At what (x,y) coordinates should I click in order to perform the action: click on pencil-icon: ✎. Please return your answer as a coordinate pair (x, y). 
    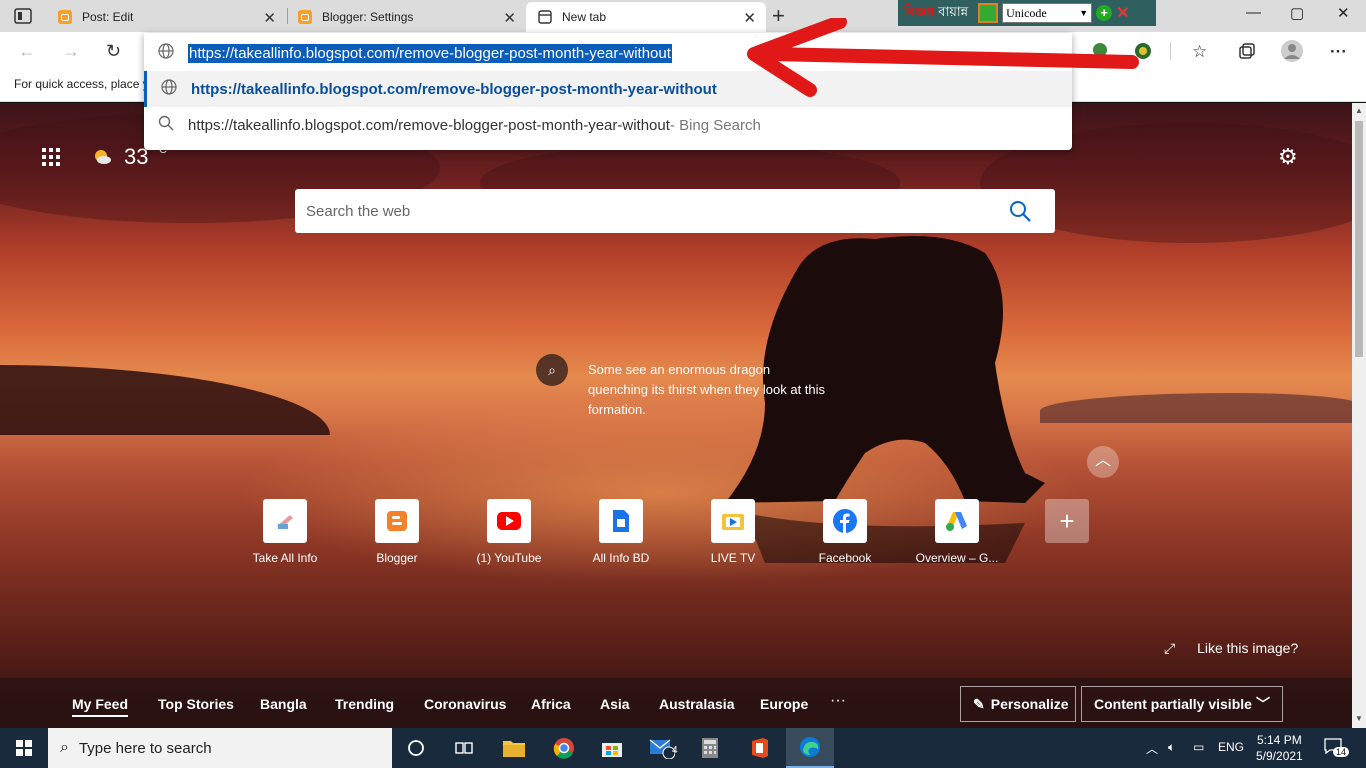
    Looking at the image, I should click on (979, 703).